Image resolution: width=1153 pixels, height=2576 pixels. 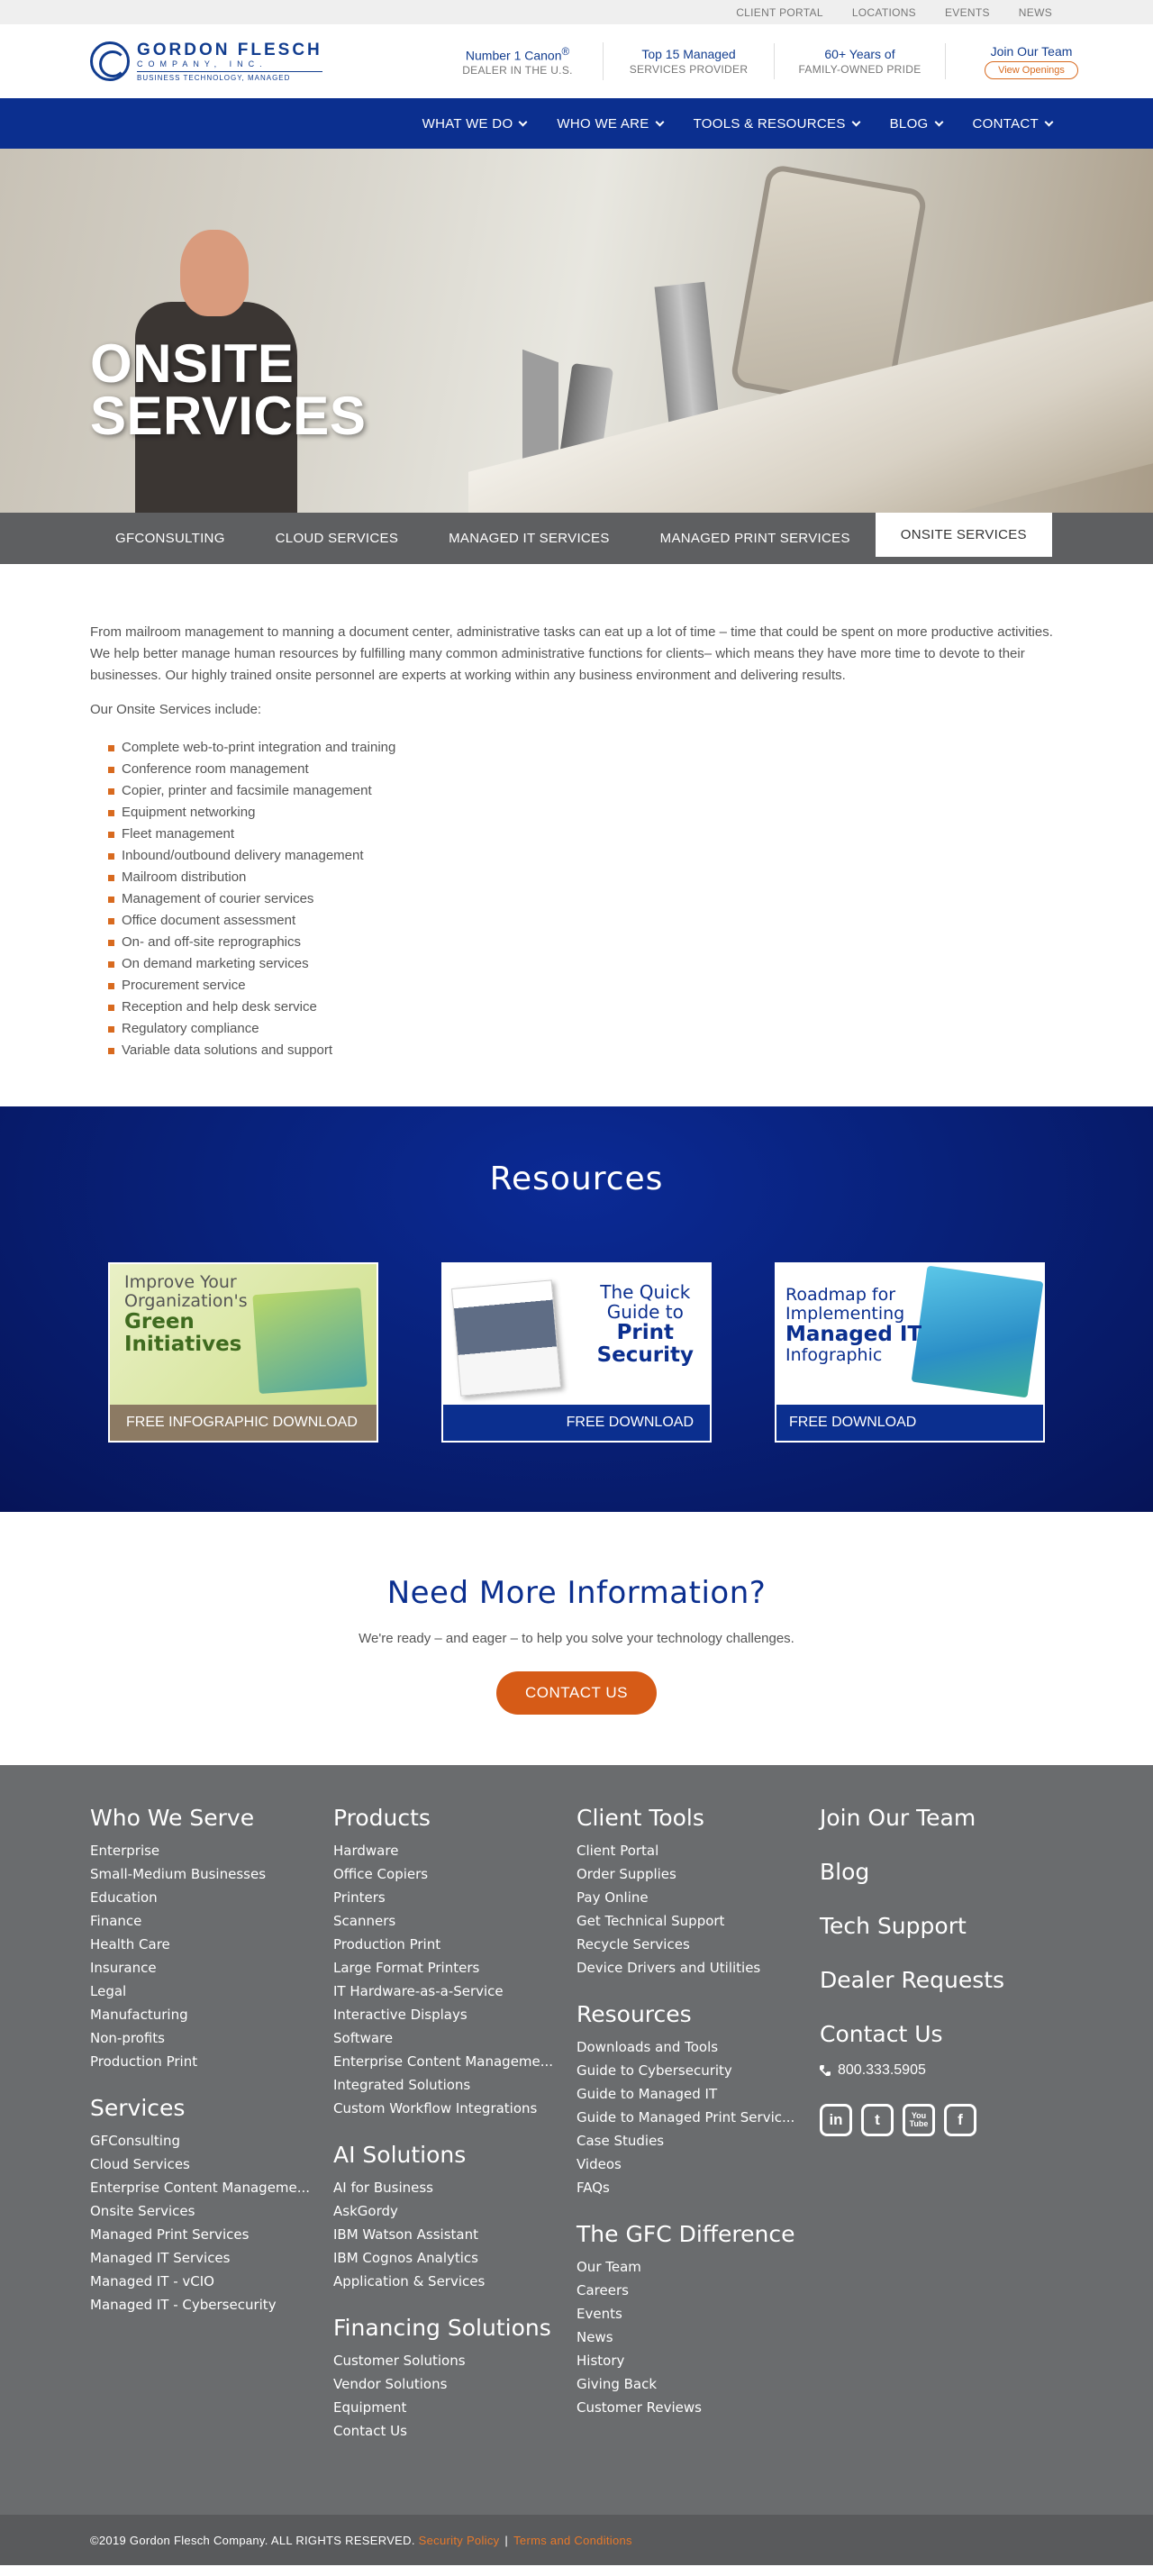 What do you see at coordinates (698, 2014) in the screenshot?
I see `footer-heading-resources: Resources` at bounding box center [698, 2014].